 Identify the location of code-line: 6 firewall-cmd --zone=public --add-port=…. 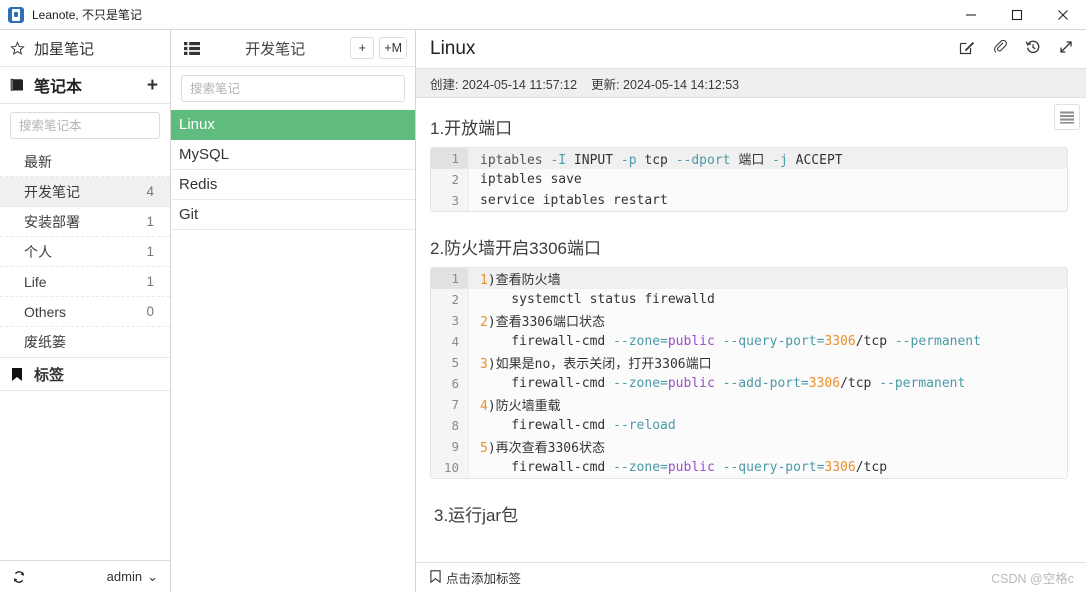
(749, 383).